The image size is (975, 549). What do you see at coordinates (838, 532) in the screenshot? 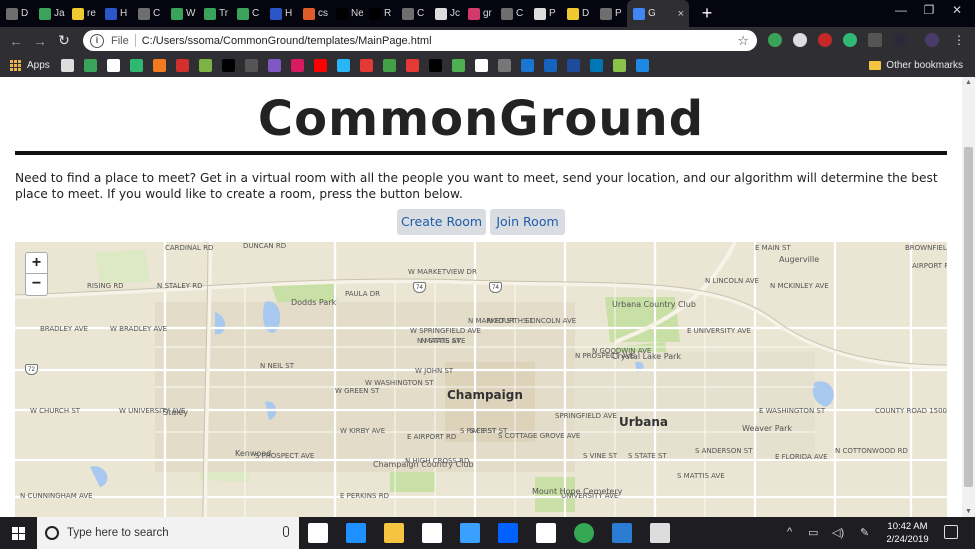
I see `volume-icon: ◁)` at bounding box center [838, 532].